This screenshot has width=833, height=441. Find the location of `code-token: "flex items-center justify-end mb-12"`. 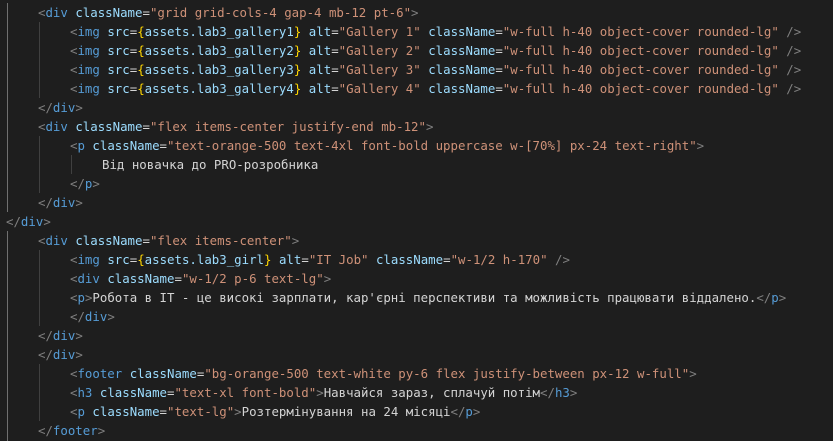

code-token: "flex items-center justify-end mb-12" is located at coordinates (287, 126).